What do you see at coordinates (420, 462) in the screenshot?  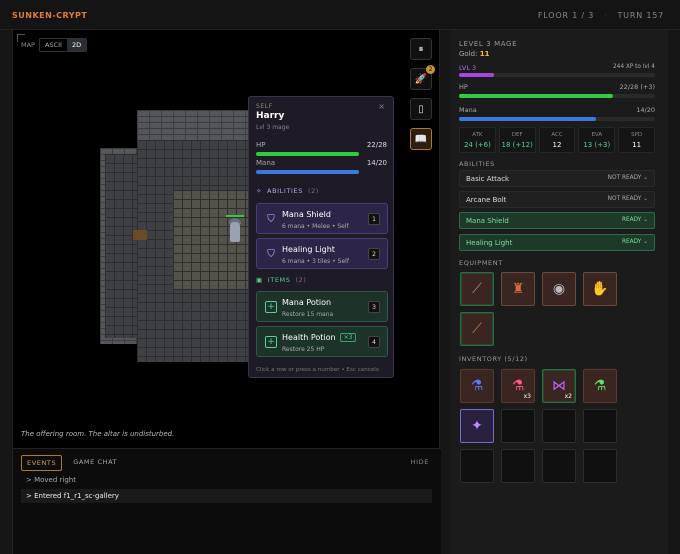 I see `hide-button: HIDE` at bounding box center [420, 462].